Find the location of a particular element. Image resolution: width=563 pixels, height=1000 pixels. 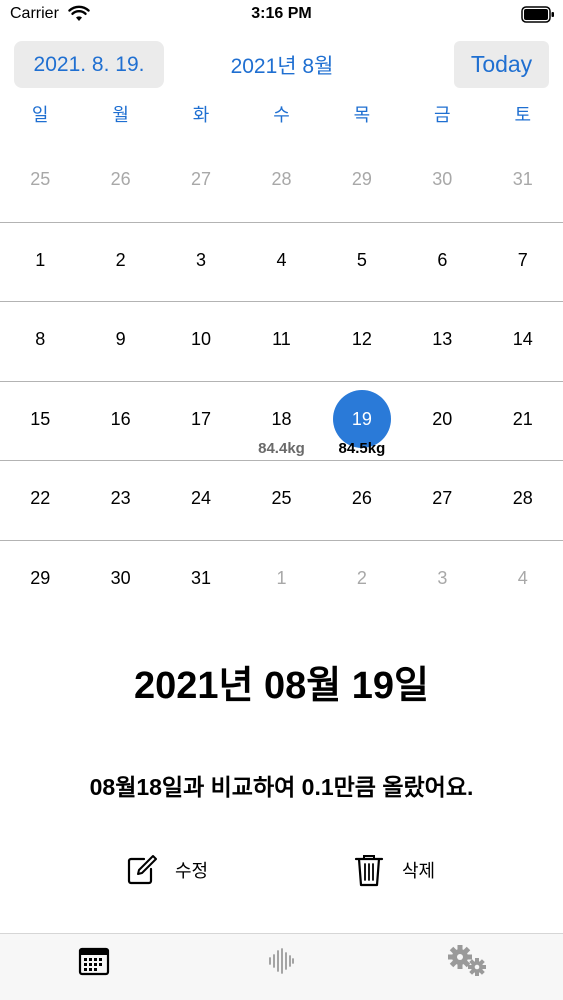

calendar-header: 2021. 8. 19. 2021년 8월 Today is located at coordinates (281, 65).